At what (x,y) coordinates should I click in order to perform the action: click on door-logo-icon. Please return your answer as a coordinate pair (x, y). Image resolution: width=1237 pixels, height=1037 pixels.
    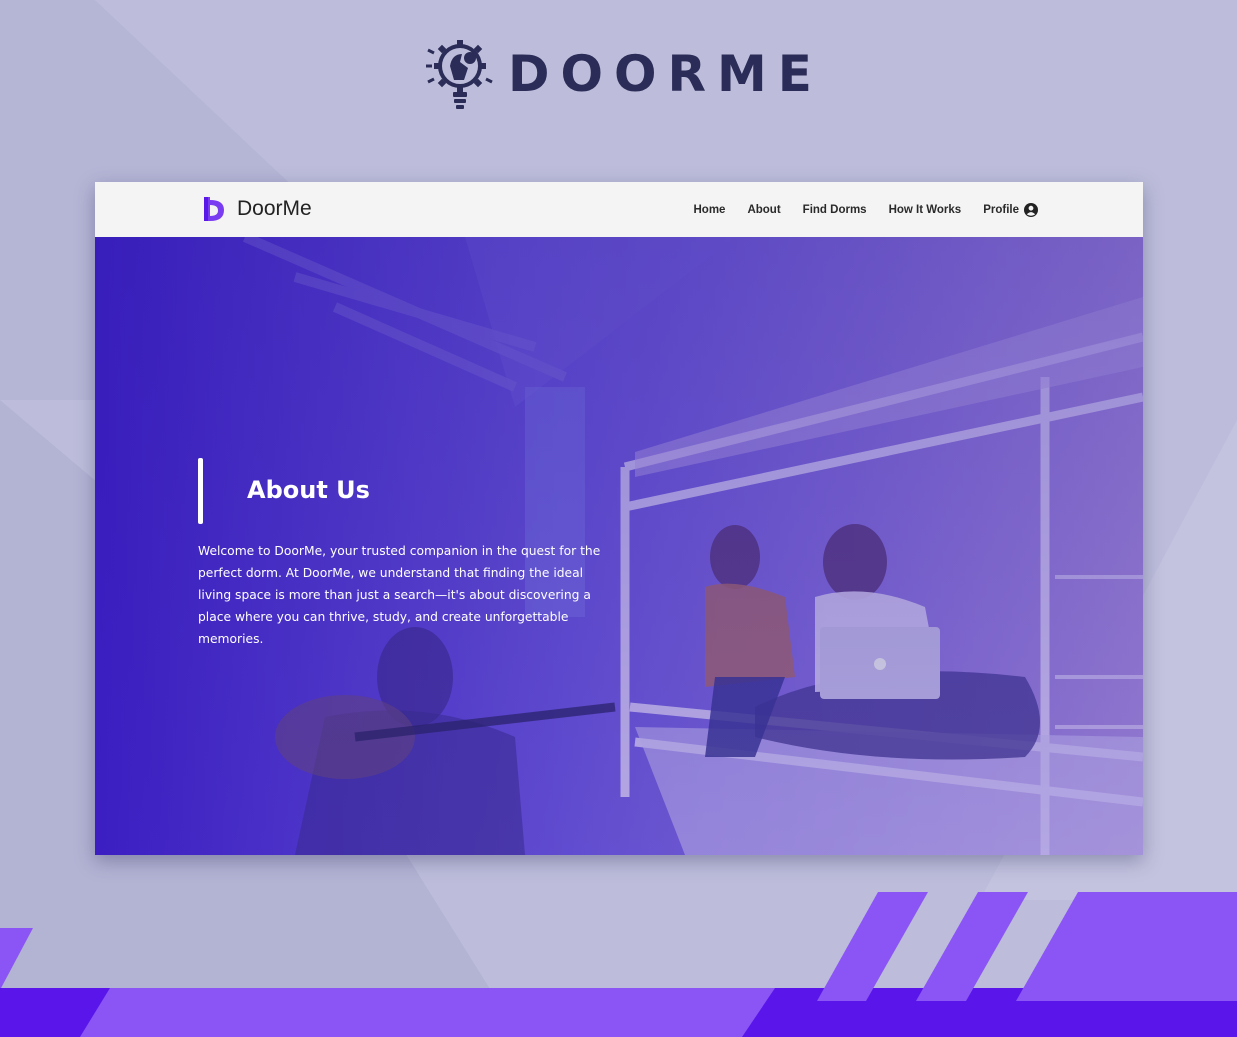
    Looking at the image, I should click on (214, 209).